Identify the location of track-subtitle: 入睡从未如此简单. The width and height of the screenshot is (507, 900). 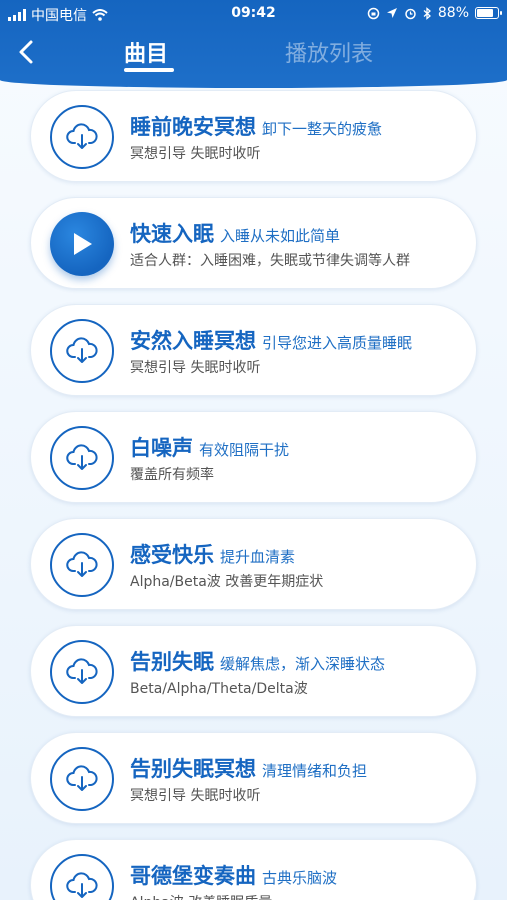
(280, 236).